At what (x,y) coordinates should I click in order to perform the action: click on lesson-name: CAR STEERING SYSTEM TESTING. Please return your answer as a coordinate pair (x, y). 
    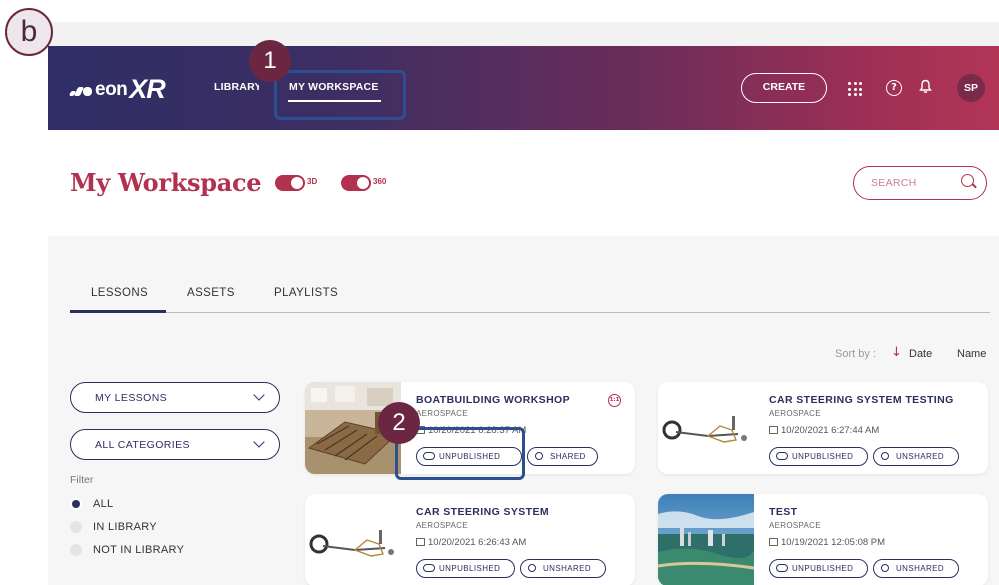
    Looking at the image, I should click on (861, 400).